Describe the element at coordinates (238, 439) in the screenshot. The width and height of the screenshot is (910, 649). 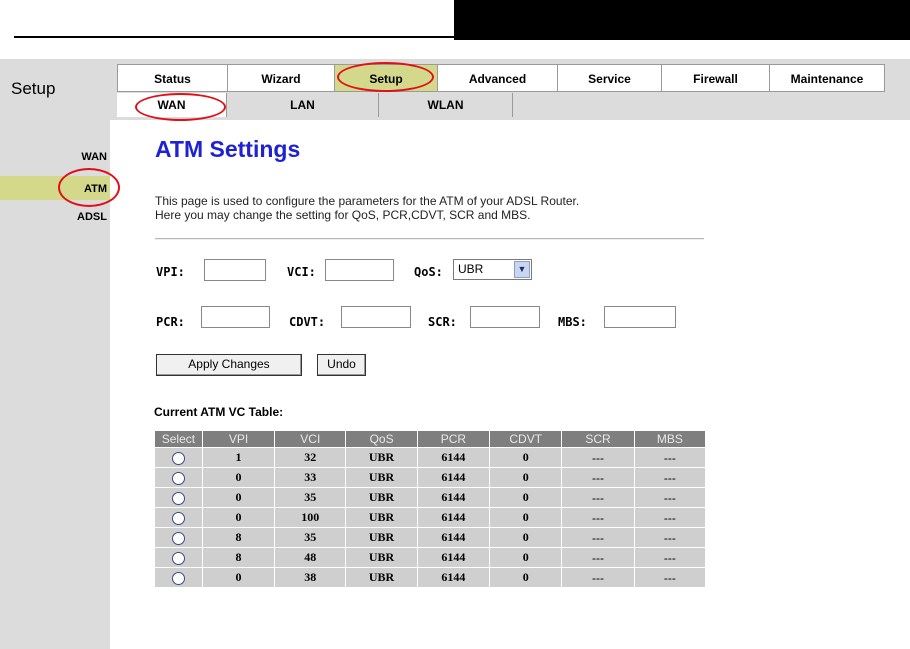
I see `column-header: VPI` at that location.